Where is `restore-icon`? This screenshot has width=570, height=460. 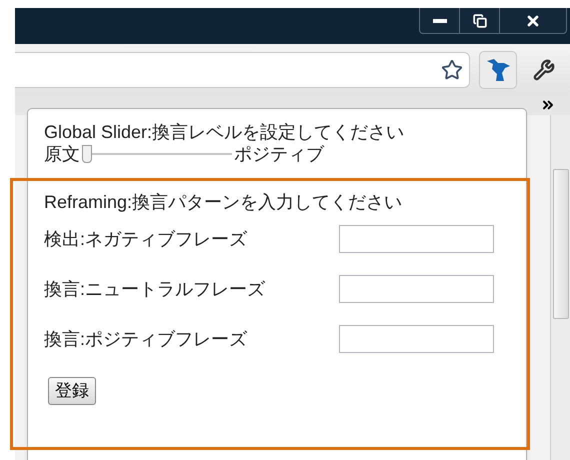
restore-icon is located at coordinates (479, 21).